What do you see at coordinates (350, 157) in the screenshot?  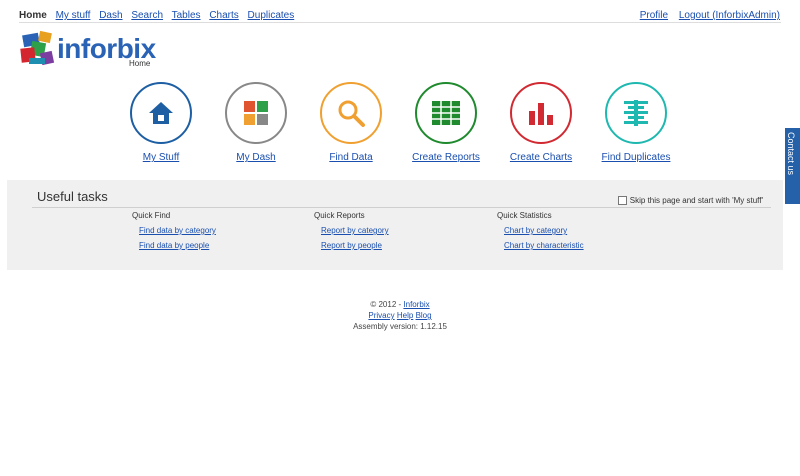 I see `tile-label-find-data: Find Data` at bounding box center [350, 157].